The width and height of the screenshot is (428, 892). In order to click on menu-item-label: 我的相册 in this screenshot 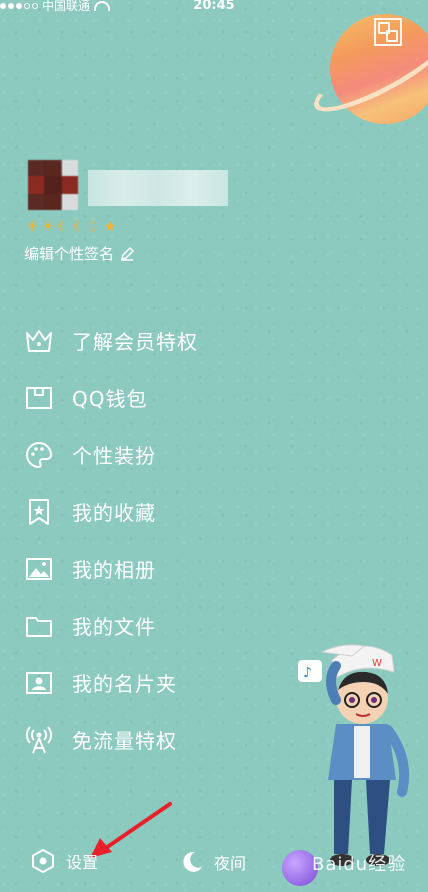, I will do `click(114, 570)`.